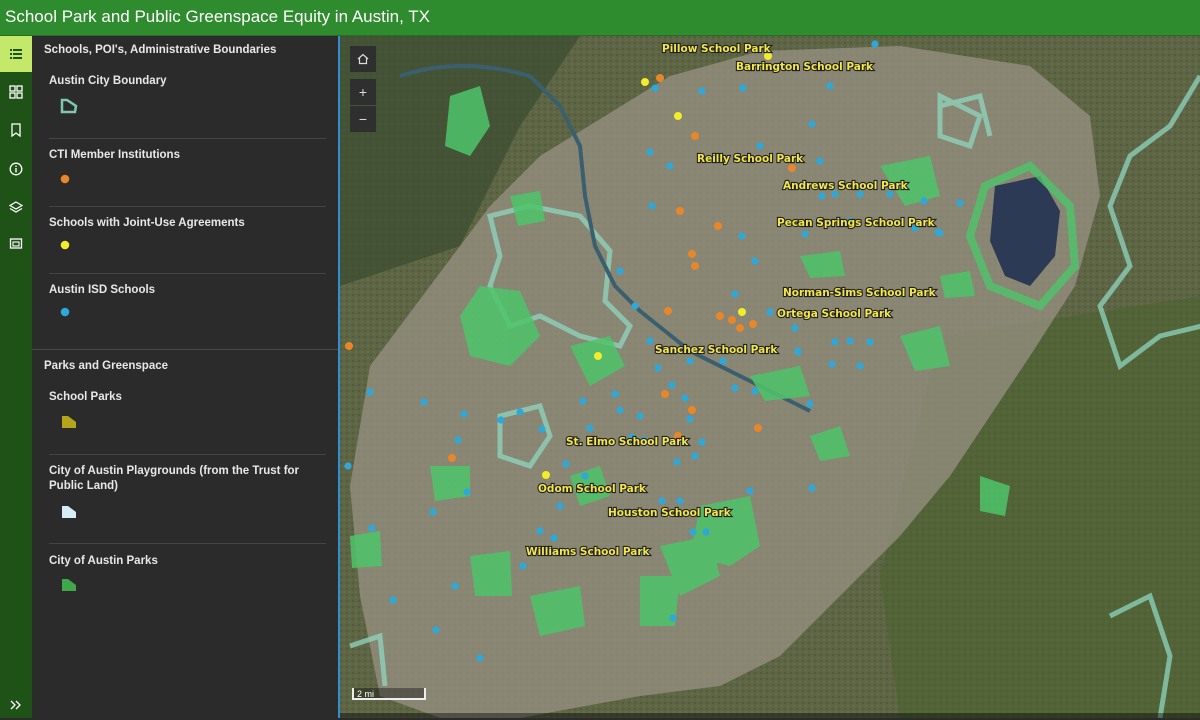 The width and height of the screenshot is (1200, 720). I want to click on polygon-outline-symbol, so click(69, 106).